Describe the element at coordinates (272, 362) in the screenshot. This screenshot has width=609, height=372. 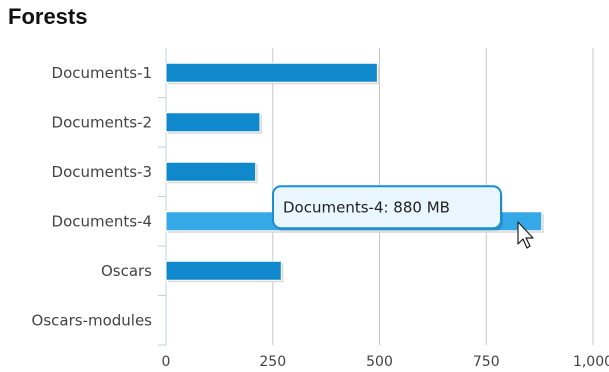
I see `x-tick-label: 250` at that location.